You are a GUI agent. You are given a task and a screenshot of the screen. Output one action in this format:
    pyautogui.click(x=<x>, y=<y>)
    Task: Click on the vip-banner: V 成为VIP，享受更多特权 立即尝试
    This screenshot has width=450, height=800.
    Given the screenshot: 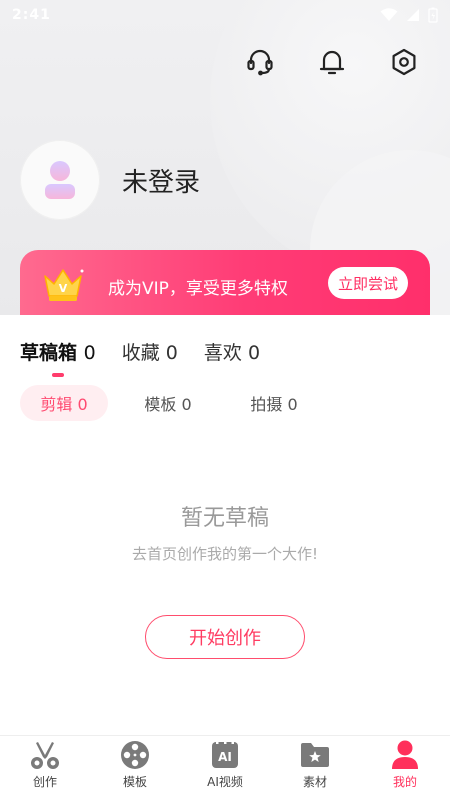 What is the action you would take?
    pyautogui.click(x=225, y=285)
    